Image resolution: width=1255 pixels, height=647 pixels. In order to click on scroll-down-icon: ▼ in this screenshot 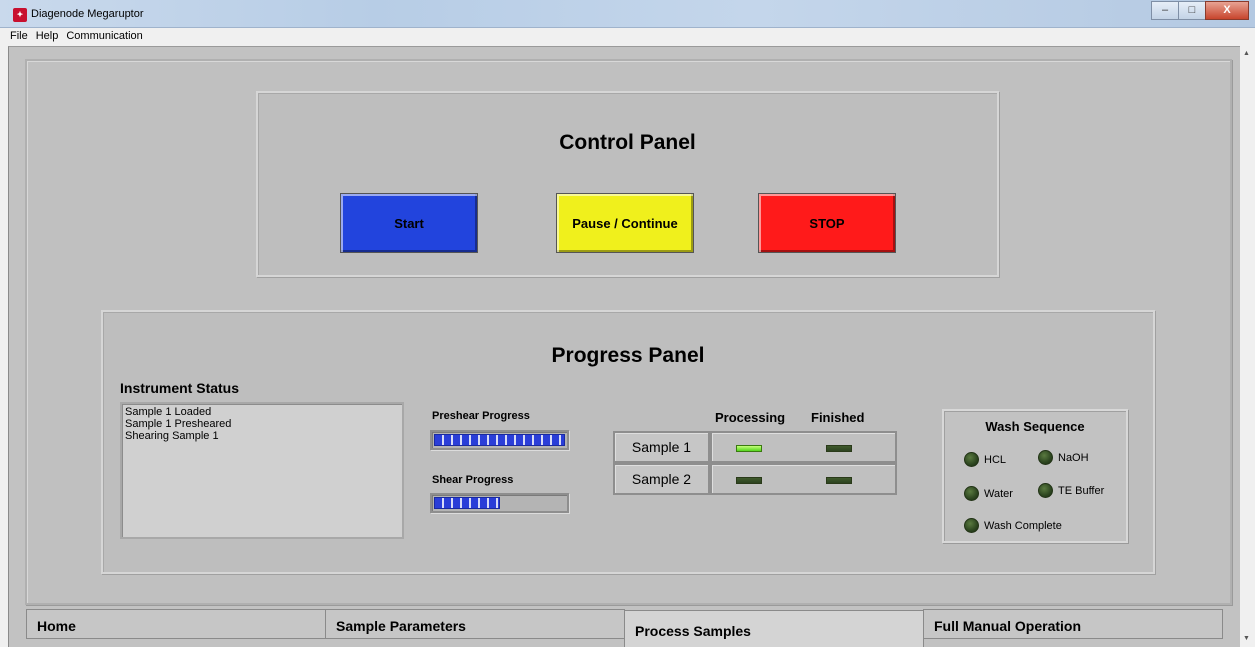, I will do `click(1246, 638)`.